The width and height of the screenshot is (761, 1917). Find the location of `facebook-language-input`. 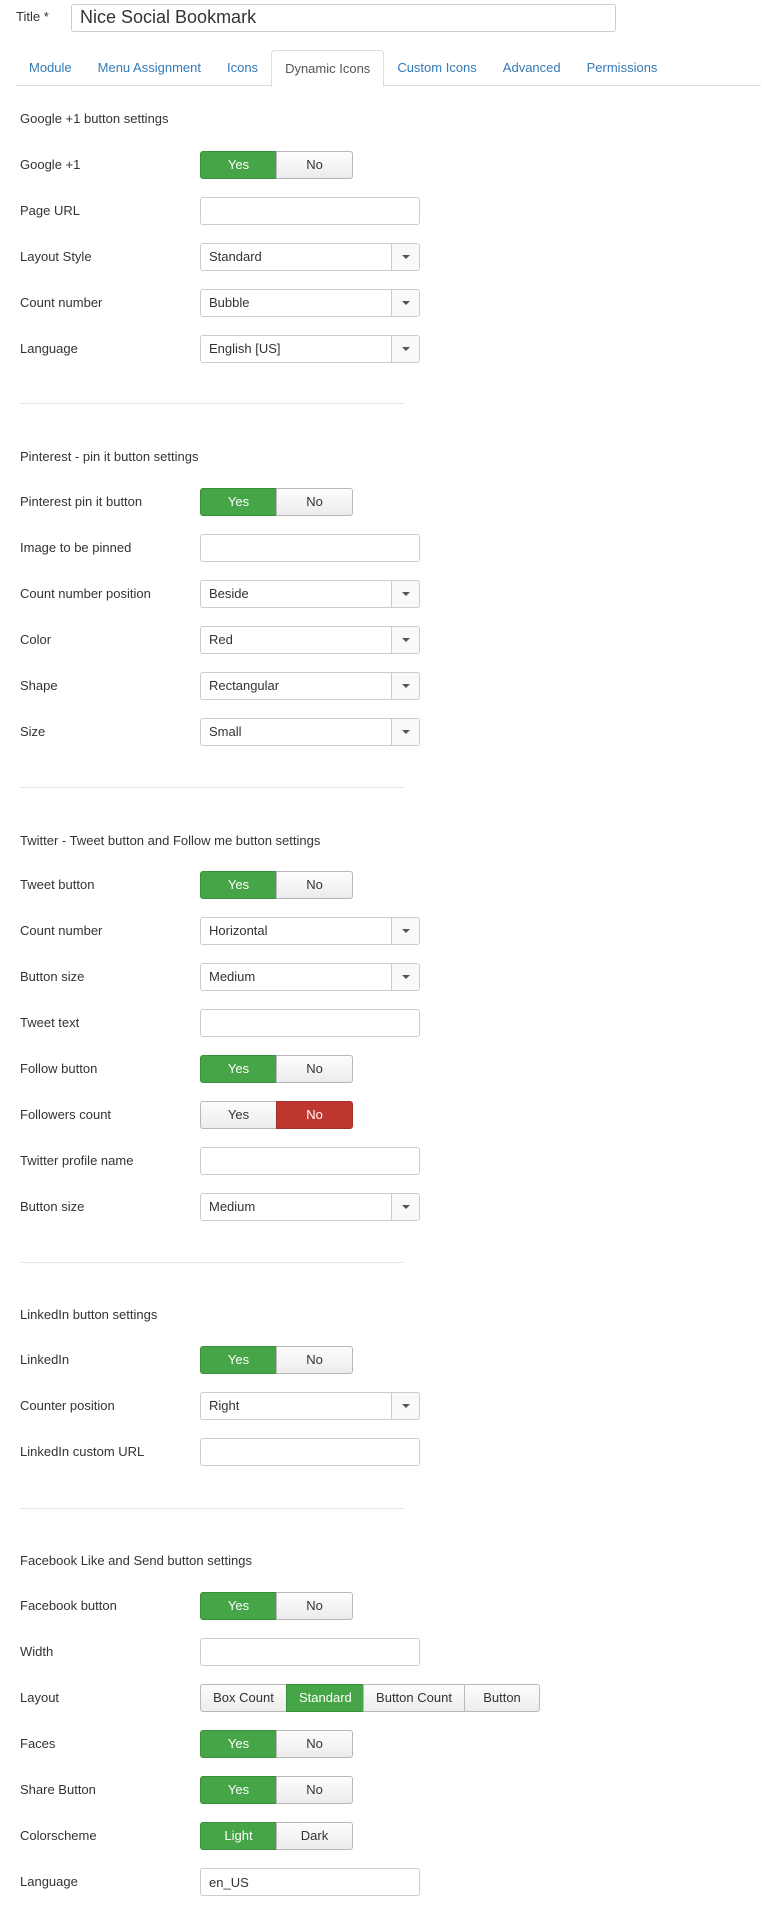

facebook-language-input is located at coordinates (310, 1882).